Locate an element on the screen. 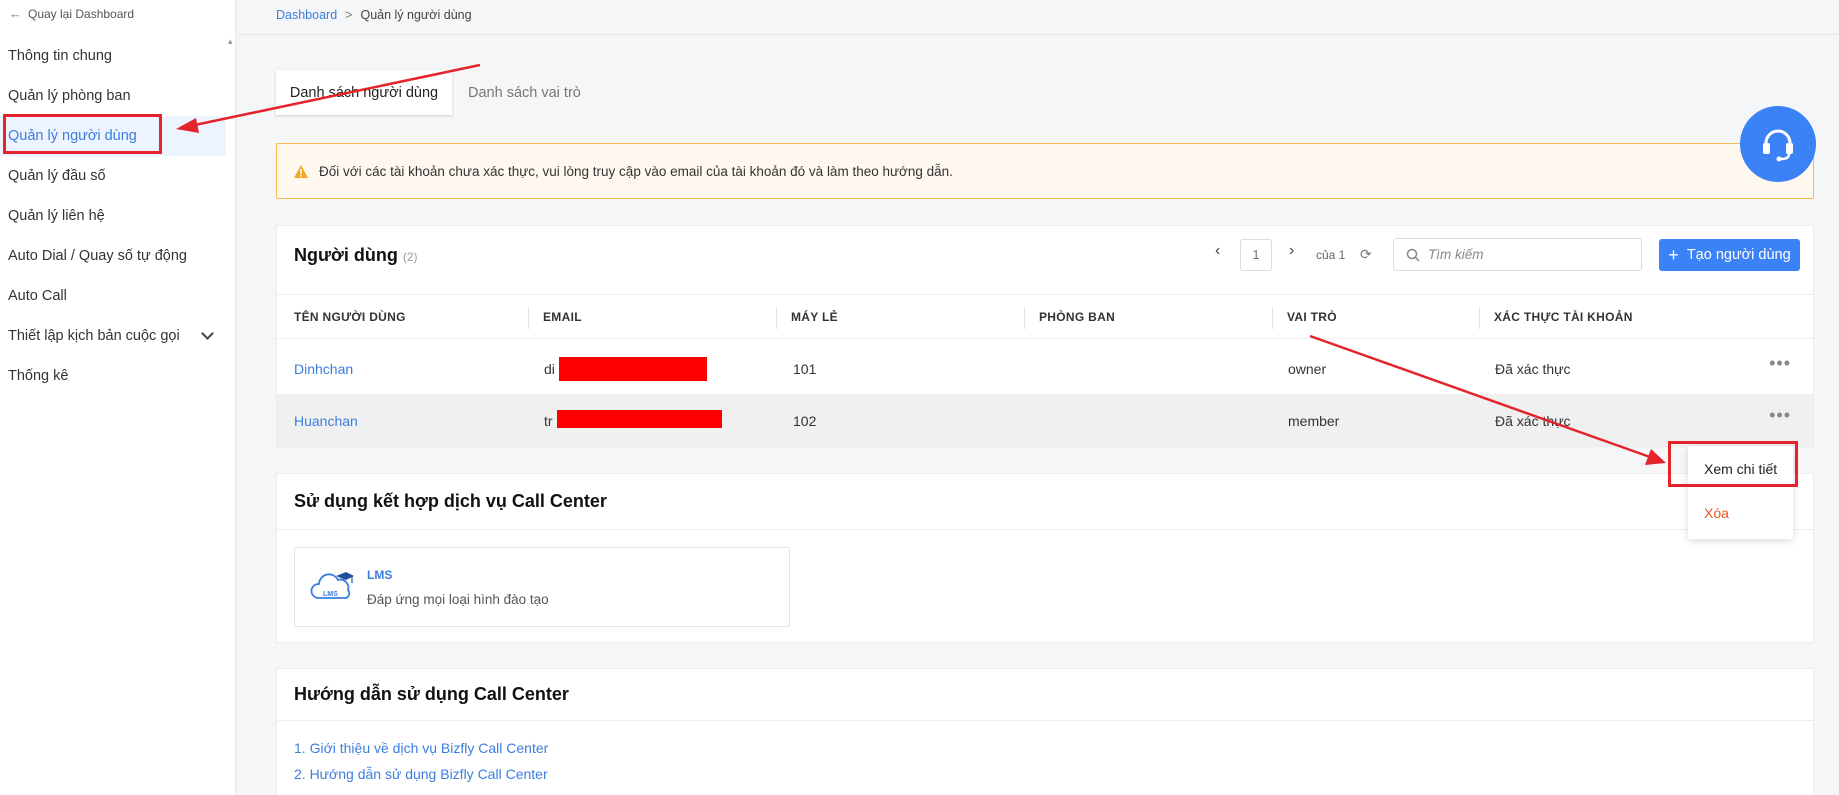 This screenshot has height=795, width=1839. search-box is located at coordinates (1517, 254).